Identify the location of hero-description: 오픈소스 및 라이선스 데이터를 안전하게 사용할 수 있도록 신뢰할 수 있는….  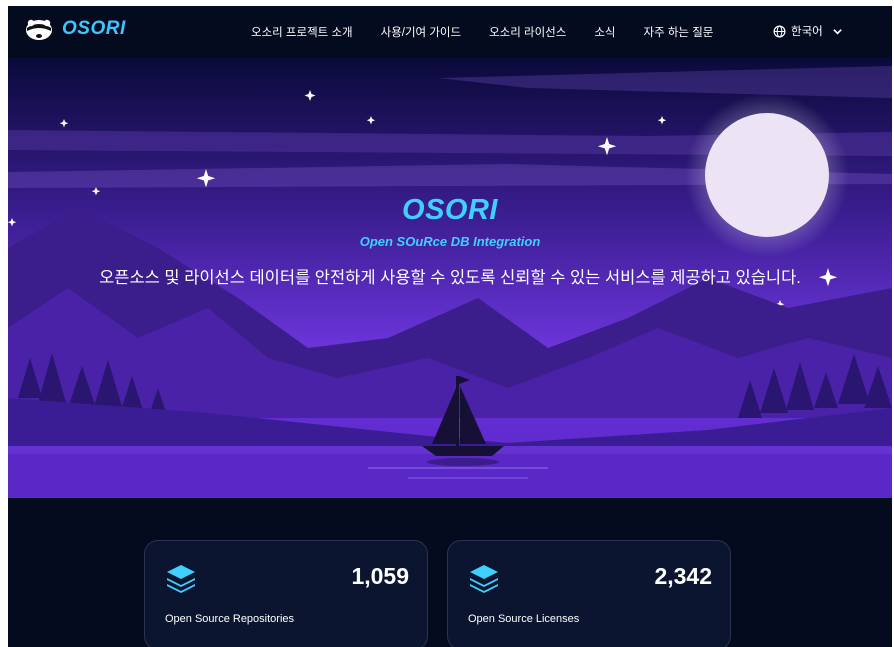
(450, 278).